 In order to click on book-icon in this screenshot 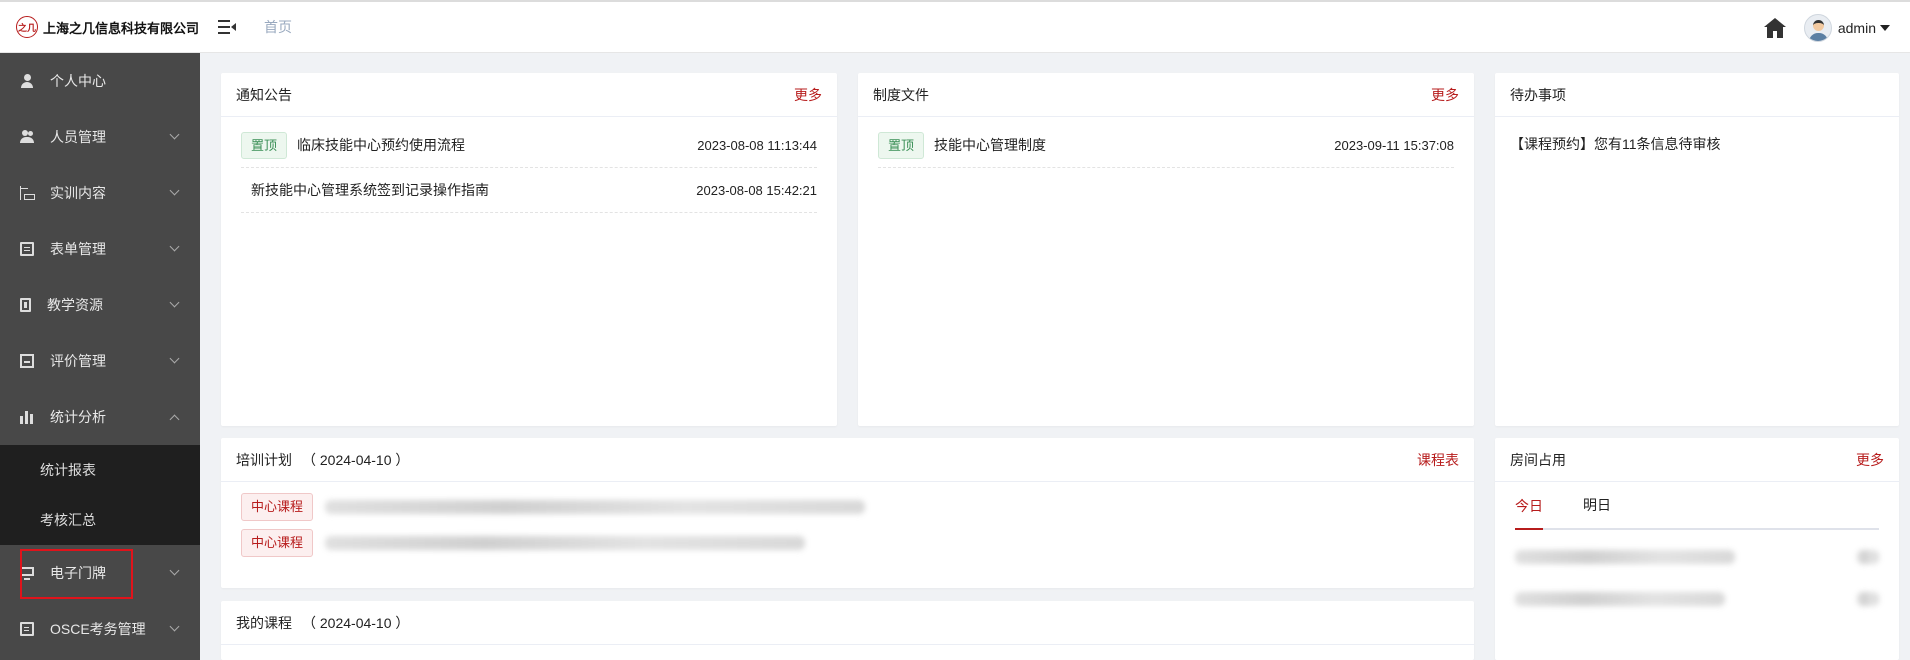, I will do `click(25, 305)`.